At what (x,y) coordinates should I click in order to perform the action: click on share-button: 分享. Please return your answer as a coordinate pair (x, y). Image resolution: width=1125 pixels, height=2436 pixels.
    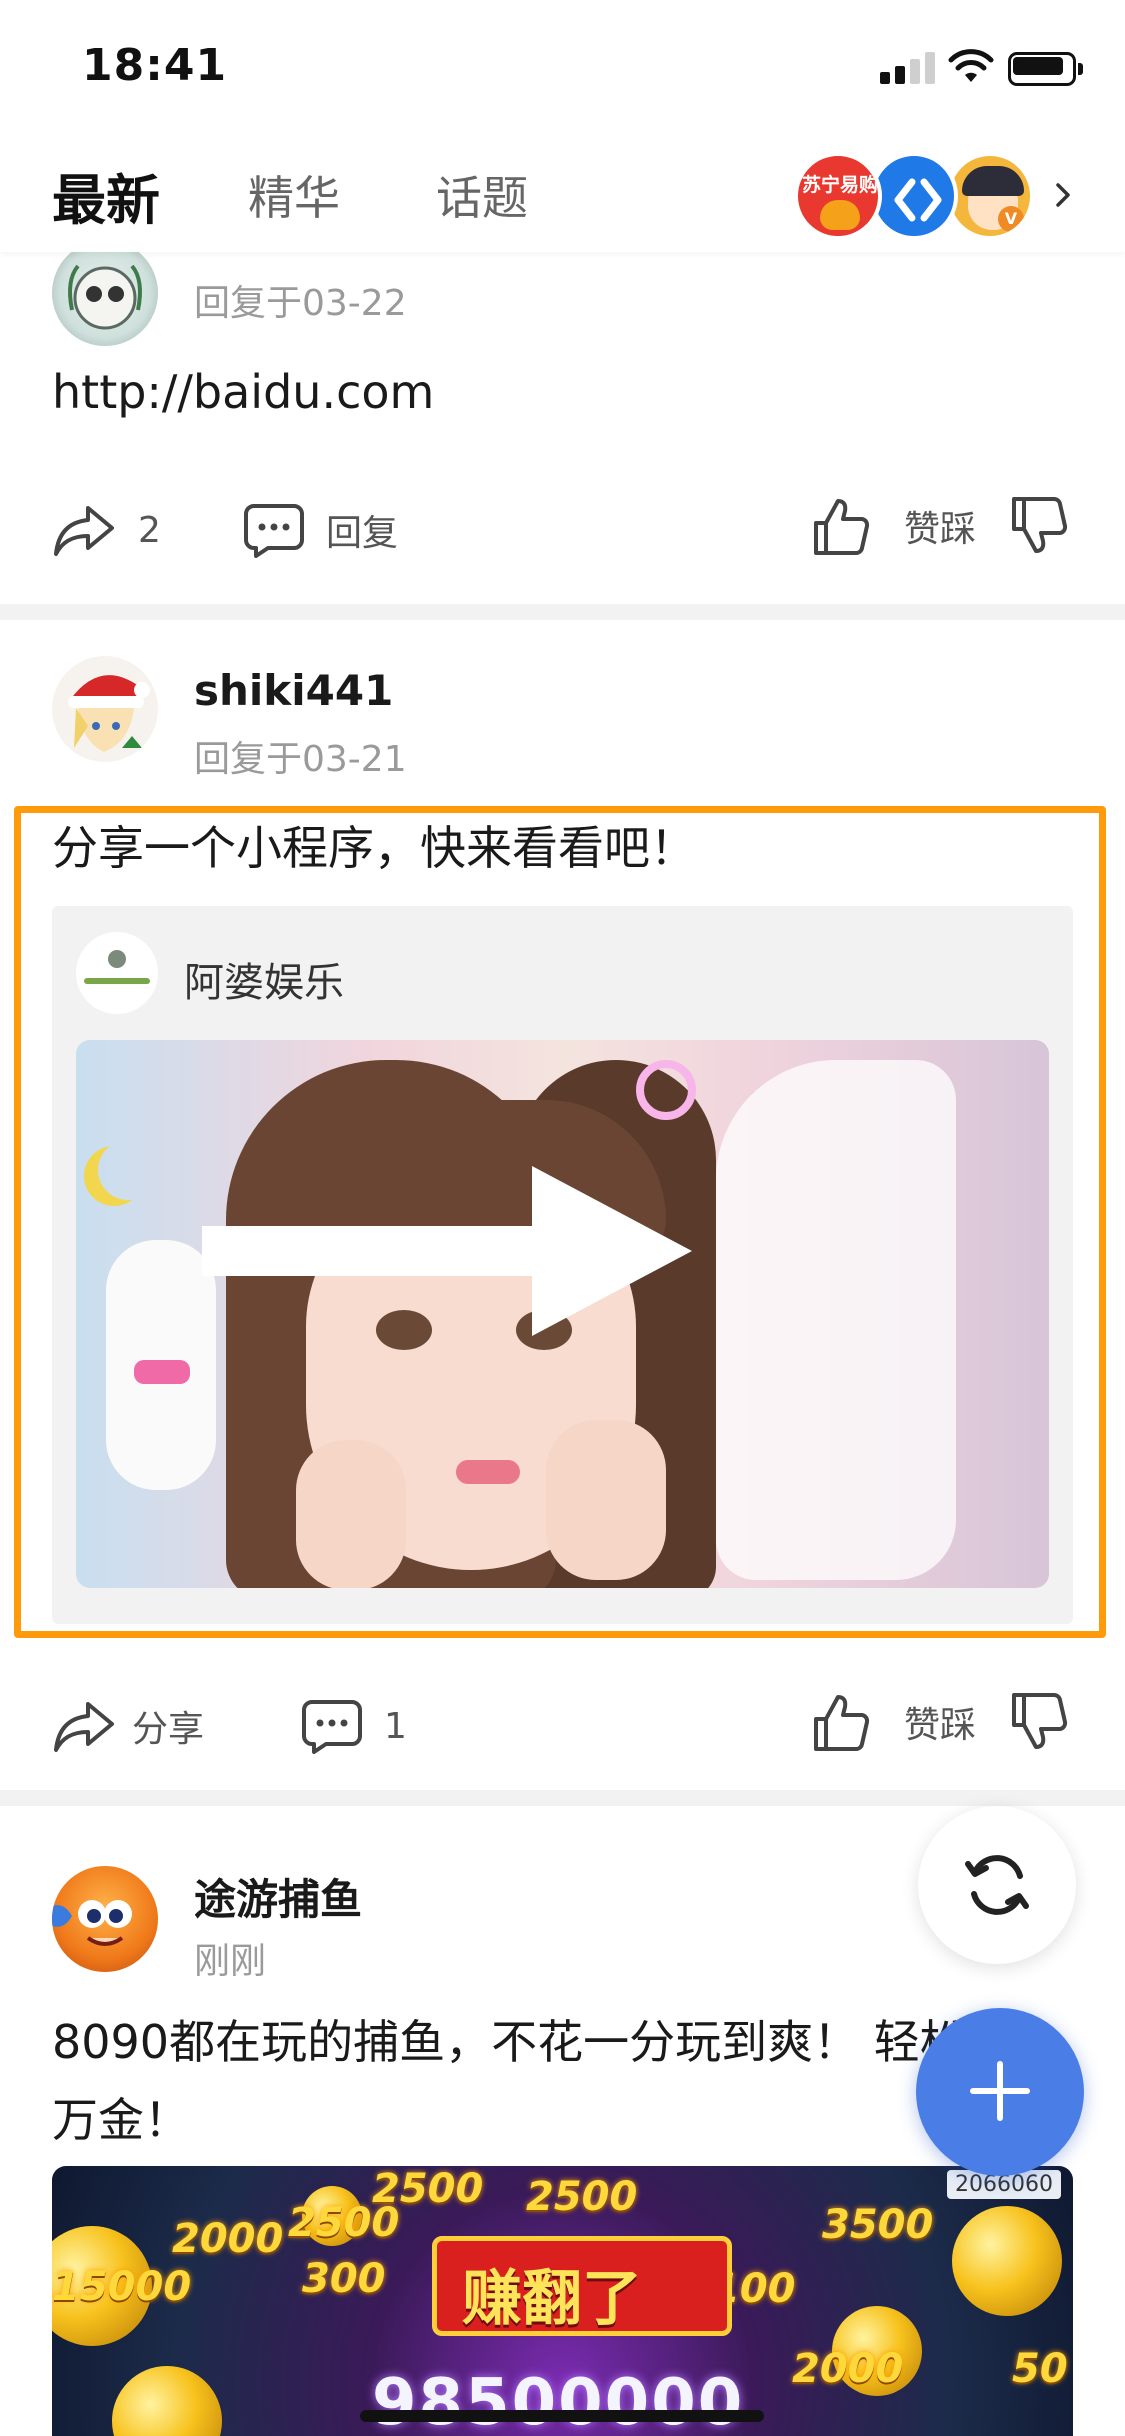
    Looking at the image, I should click on (128, 1726).